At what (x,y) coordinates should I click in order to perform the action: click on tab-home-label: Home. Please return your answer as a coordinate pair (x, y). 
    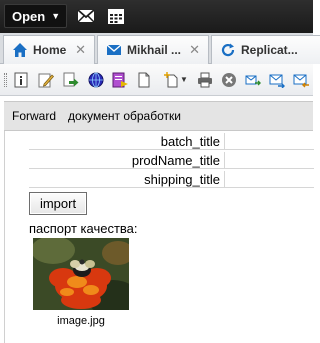
    Looking at the image, I should click on (50, 50).